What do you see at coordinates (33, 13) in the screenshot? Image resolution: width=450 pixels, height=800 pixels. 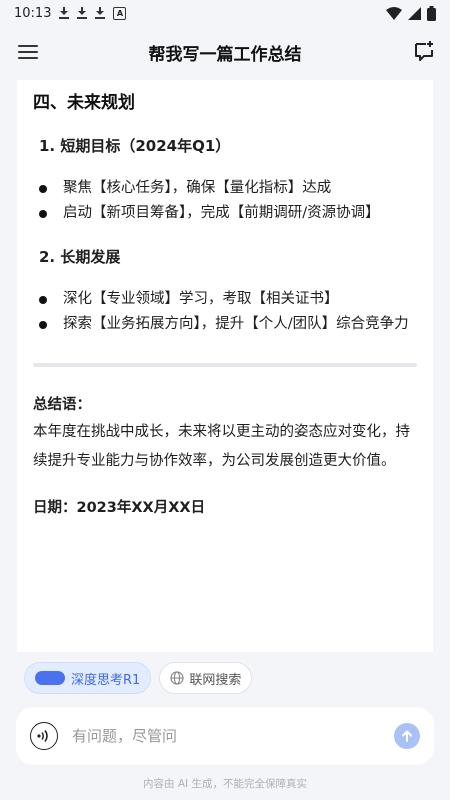 I see `status-time: 10:13` at bounding box center [33, 13].